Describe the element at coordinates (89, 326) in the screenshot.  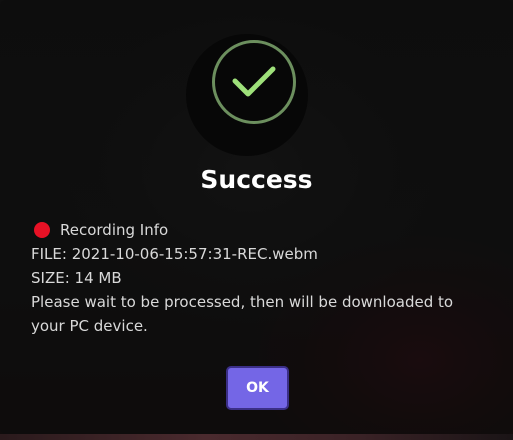
I see `processing-message-line-2: your PC device.` at that location.